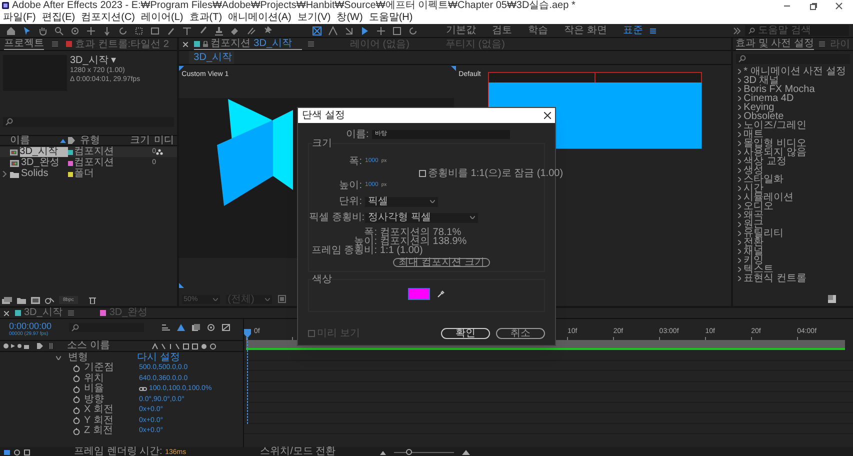 This screenshot has height=456, width=853. I want to click on effect-category: 전환, so click(754, 242).